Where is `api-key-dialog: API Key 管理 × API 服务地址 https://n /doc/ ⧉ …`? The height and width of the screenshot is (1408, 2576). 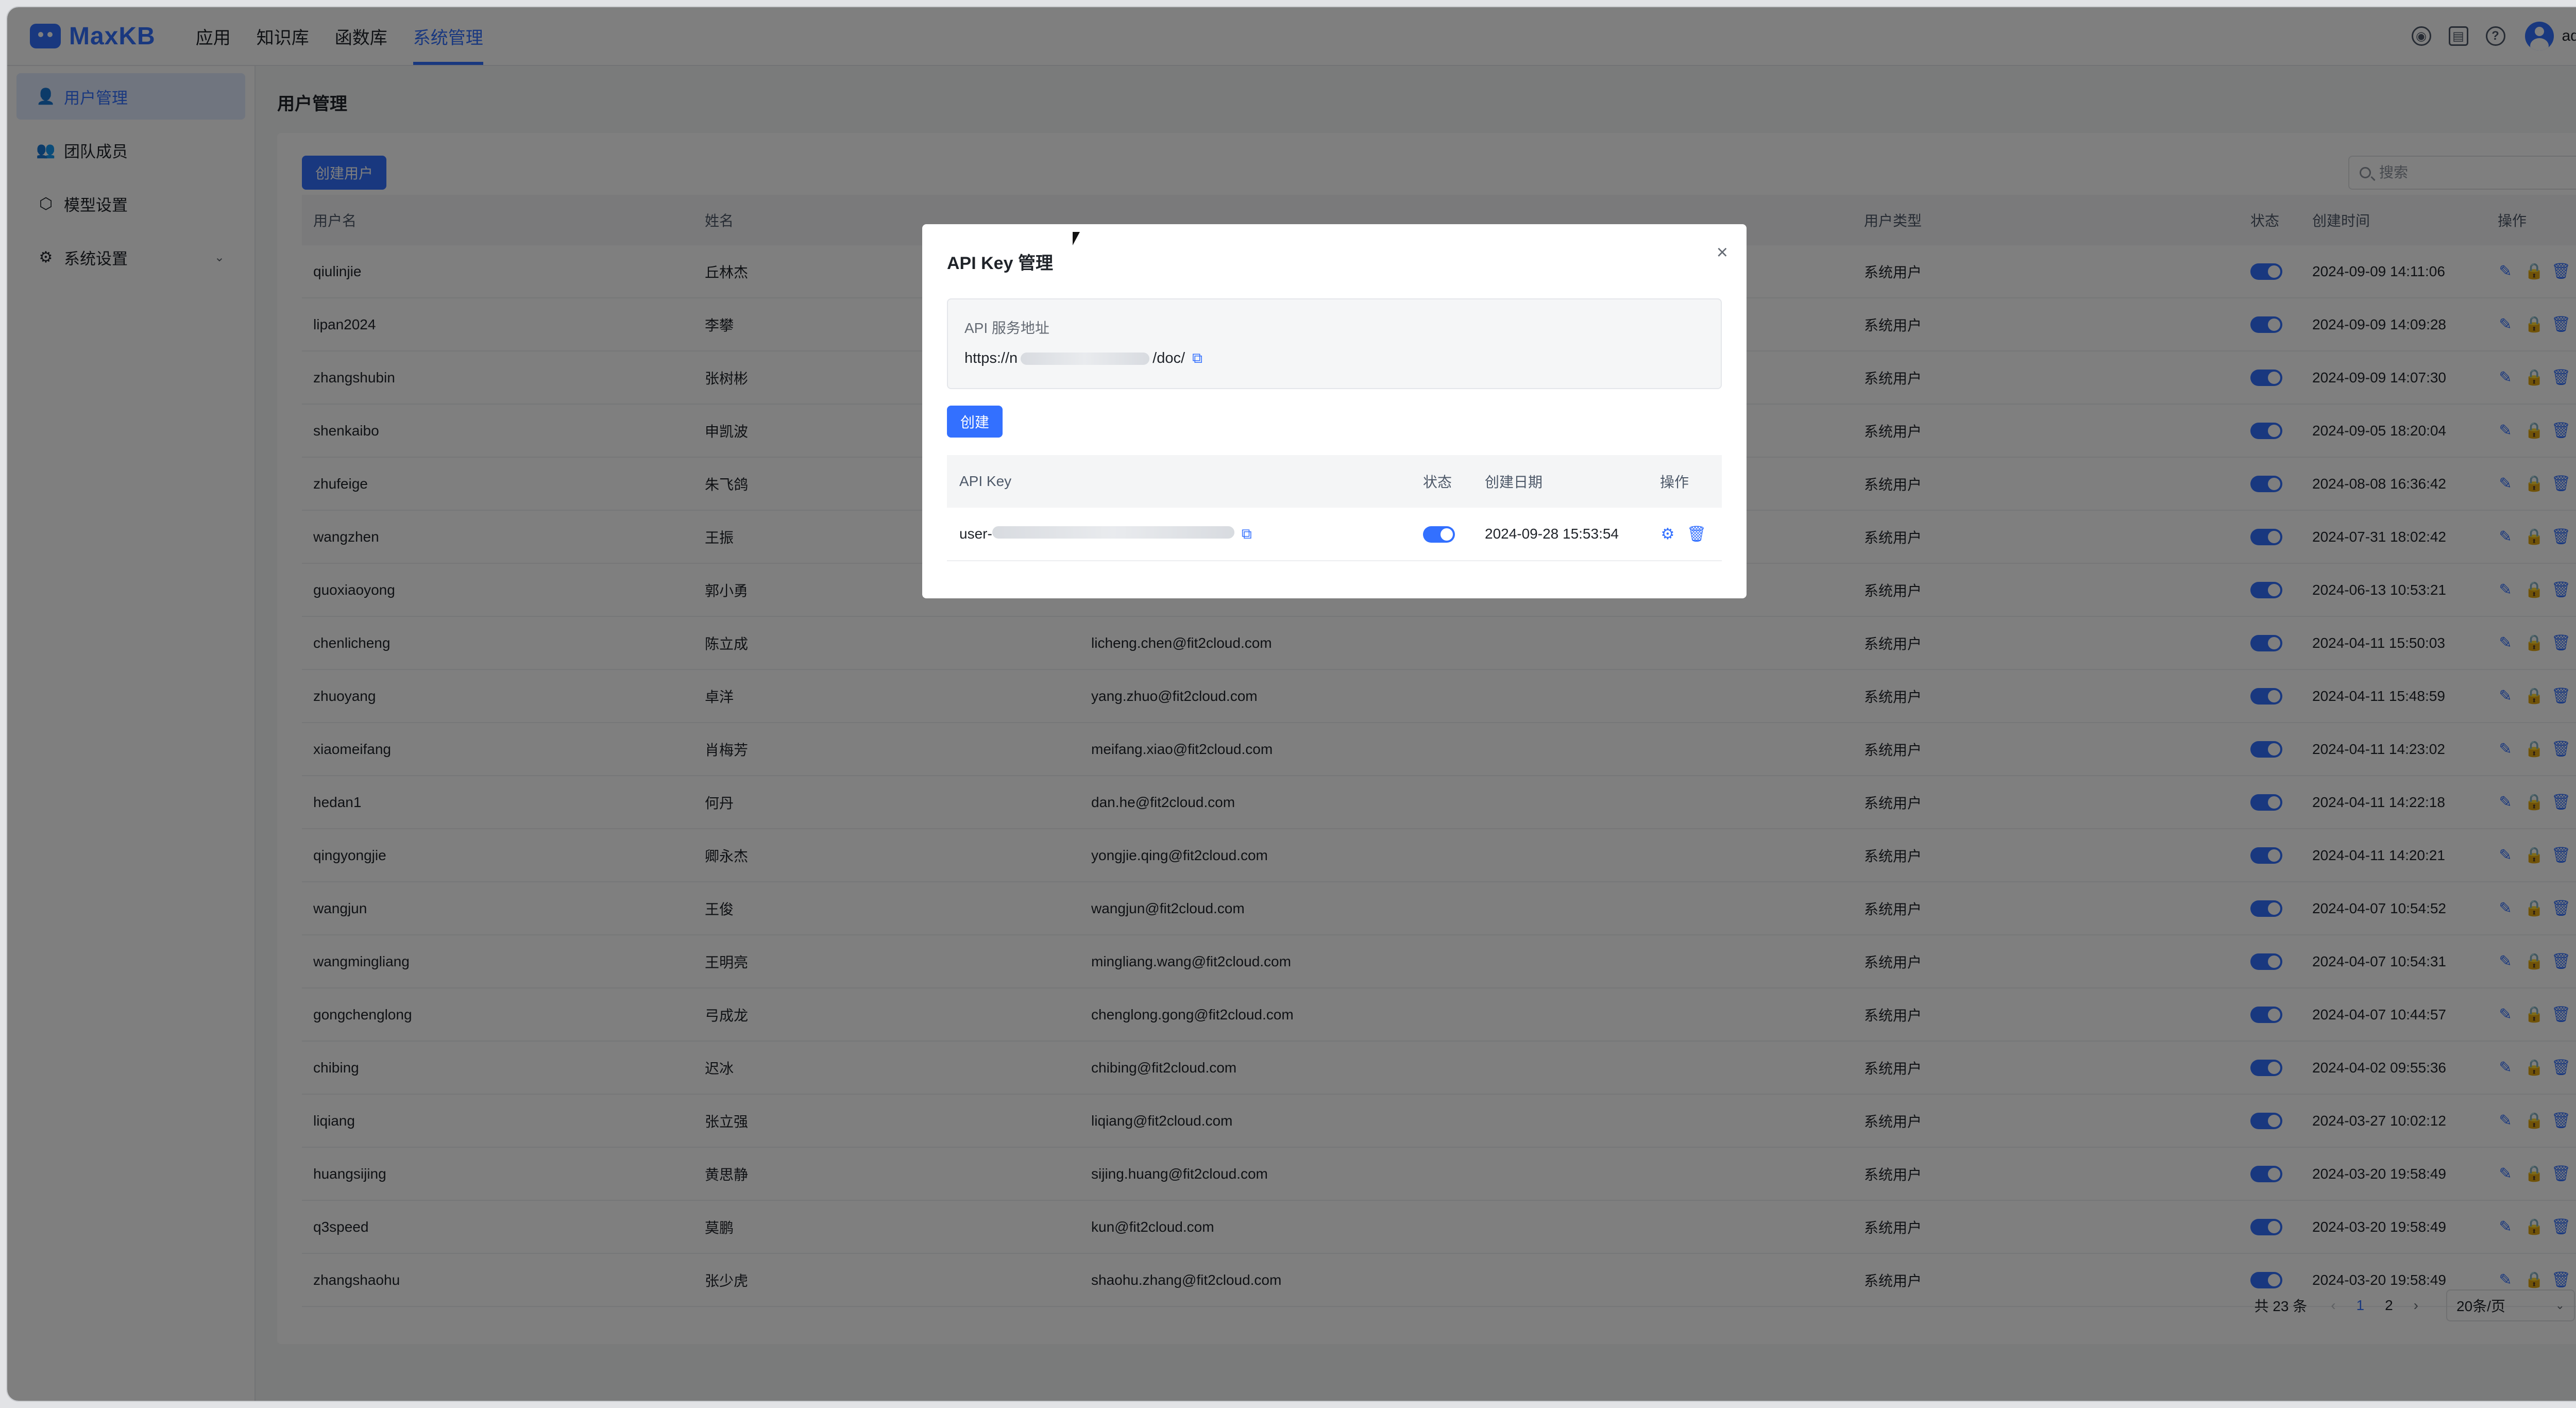
api-key-dialog: API Key 管理 × API 服务地址 https://n /doc/ ⧉ … is located at coordinates (1334, 411).